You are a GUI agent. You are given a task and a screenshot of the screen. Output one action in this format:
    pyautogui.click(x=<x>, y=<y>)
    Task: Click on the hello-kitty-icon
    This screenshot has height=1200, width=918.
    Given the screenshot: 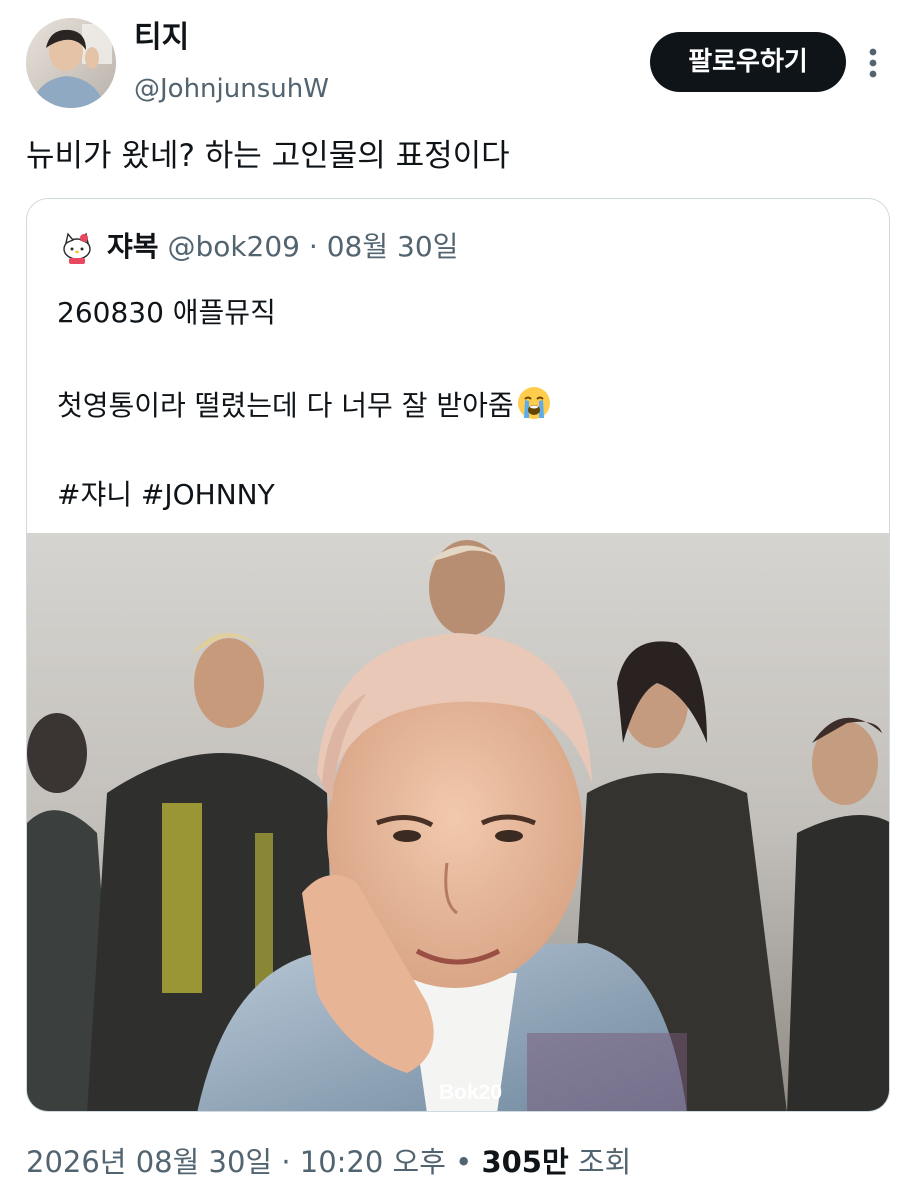 What is the action you would take?
    pyautogui.click(x=77, y=248)
    